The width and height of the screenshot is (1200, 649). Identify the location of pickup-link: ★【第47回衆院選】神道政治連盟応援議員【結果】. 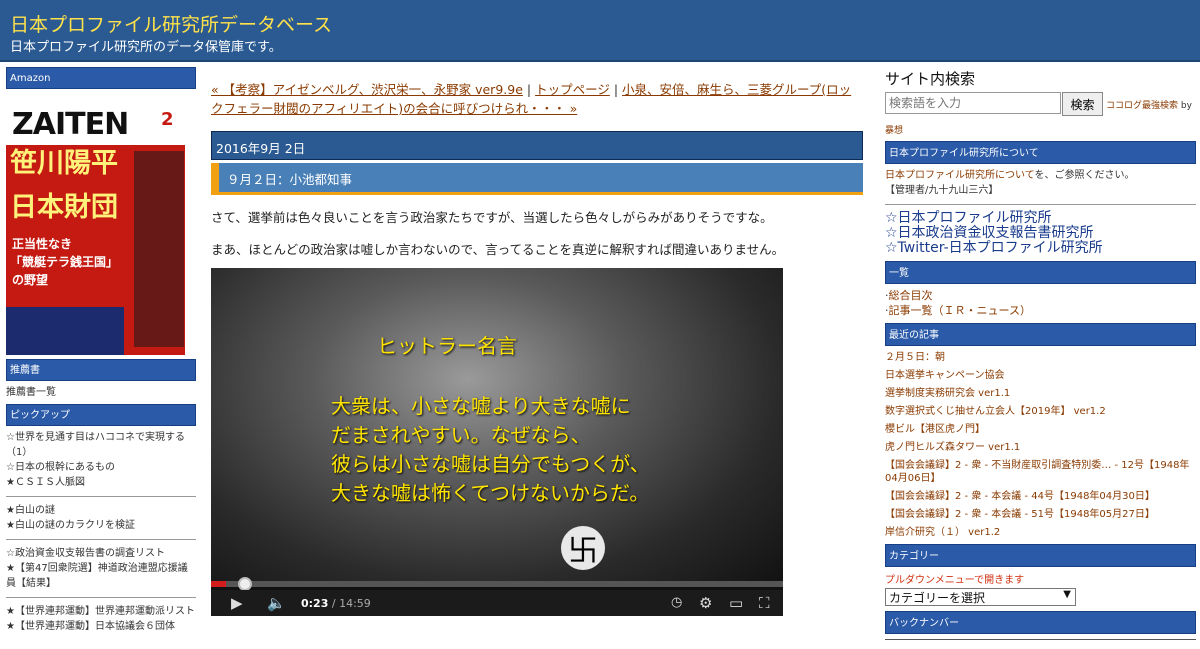
(97, 576).